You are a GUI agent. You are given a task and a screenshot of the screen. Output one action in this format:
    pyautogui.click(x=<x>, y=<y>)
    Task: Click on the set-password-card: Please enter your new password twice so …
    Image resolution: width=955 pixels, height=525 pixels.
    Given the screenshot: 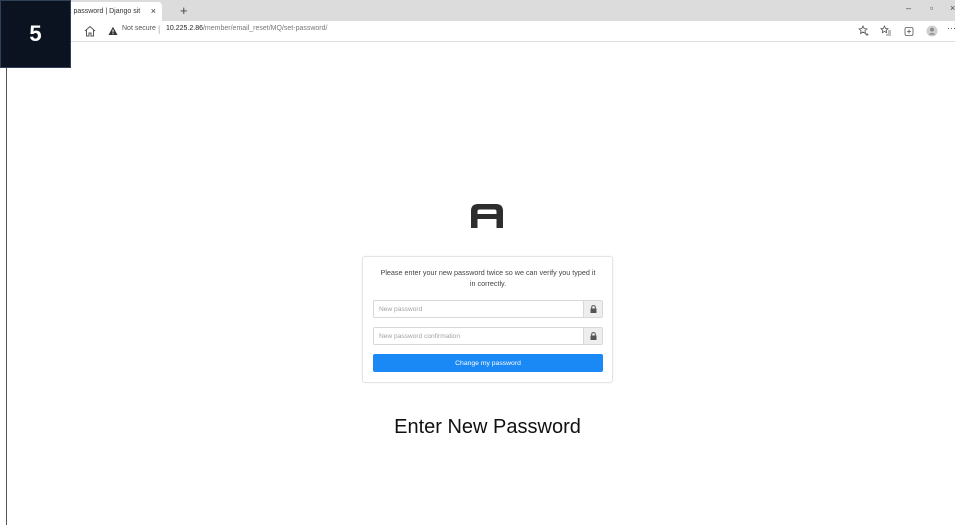 What is the action you would take?
    pyautogui.click(x=487, y=319)
    